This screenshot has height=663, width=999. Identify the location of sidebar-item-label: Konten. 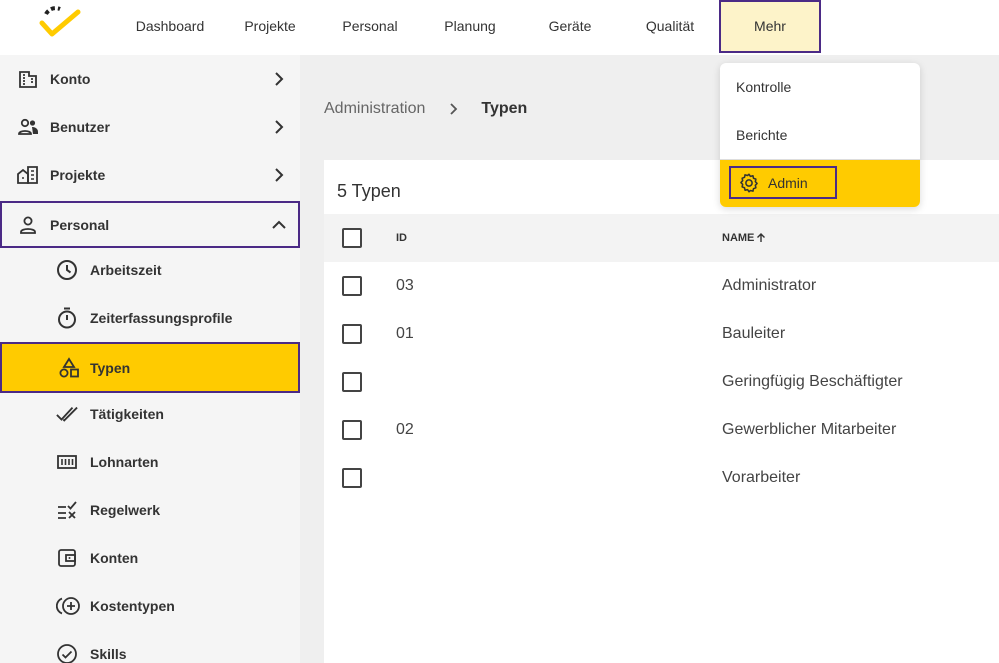
(114, 558).